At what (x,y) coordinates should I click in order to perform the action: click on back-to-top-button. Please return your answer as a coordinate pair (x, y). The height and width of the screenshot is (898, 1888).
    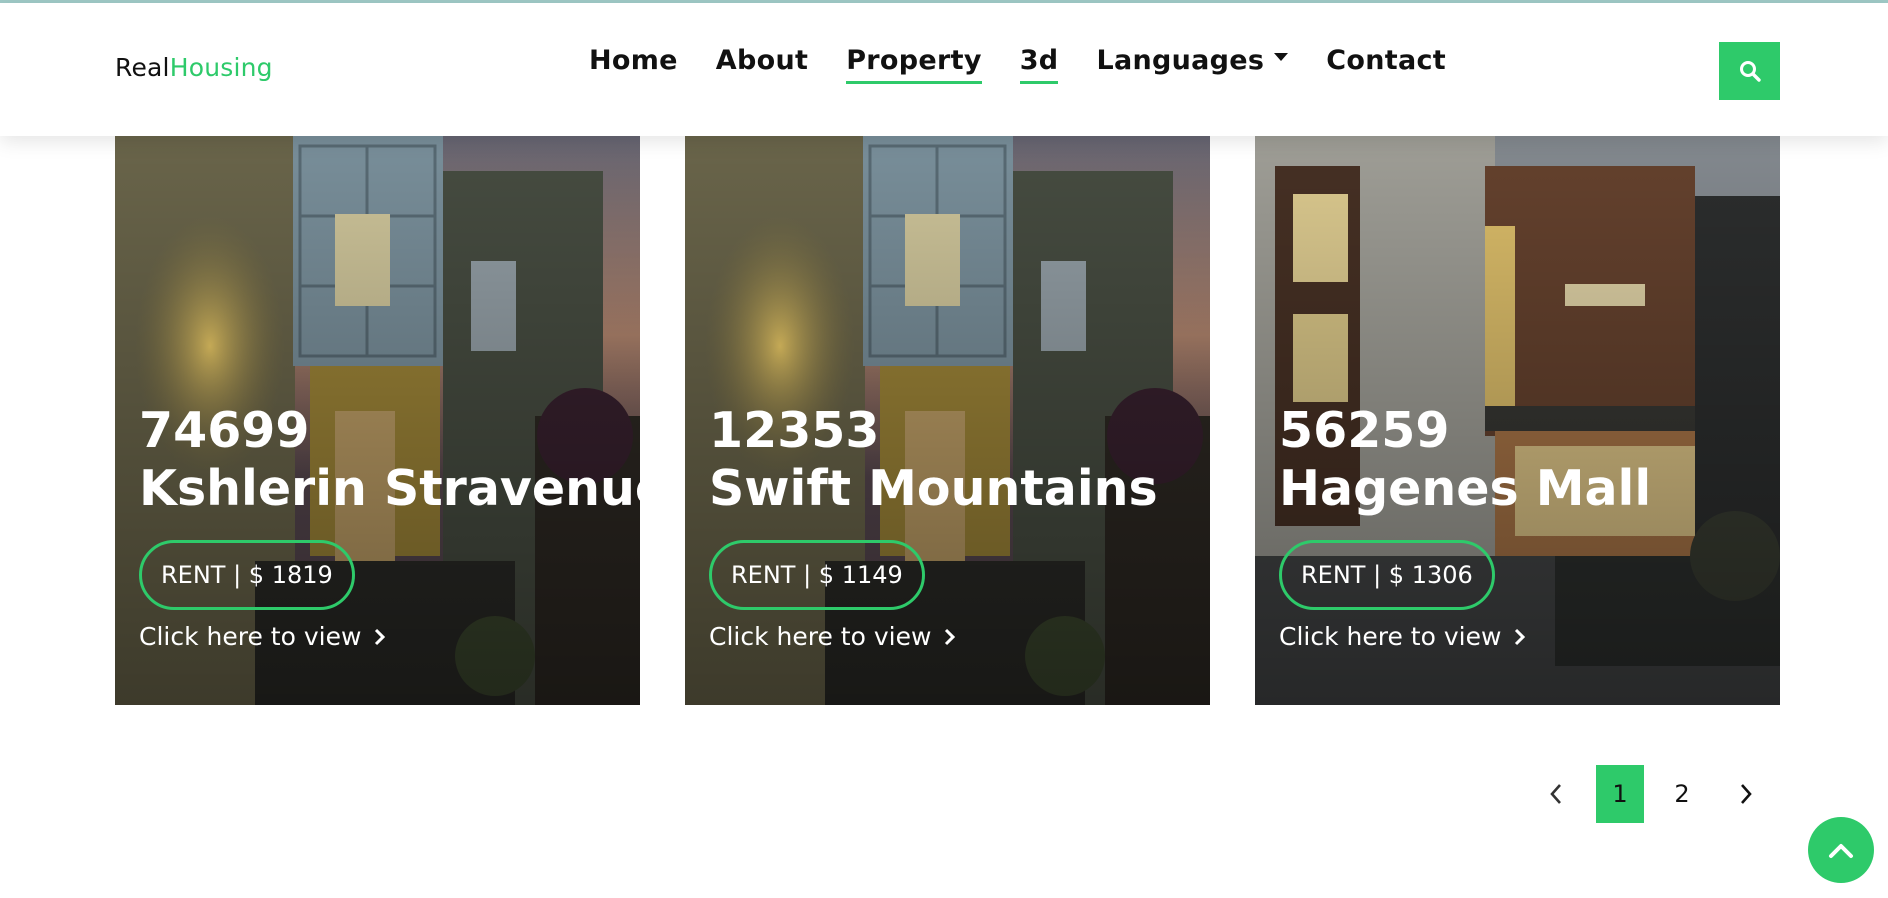
    Looking at the image, I should click on (1841, 850).